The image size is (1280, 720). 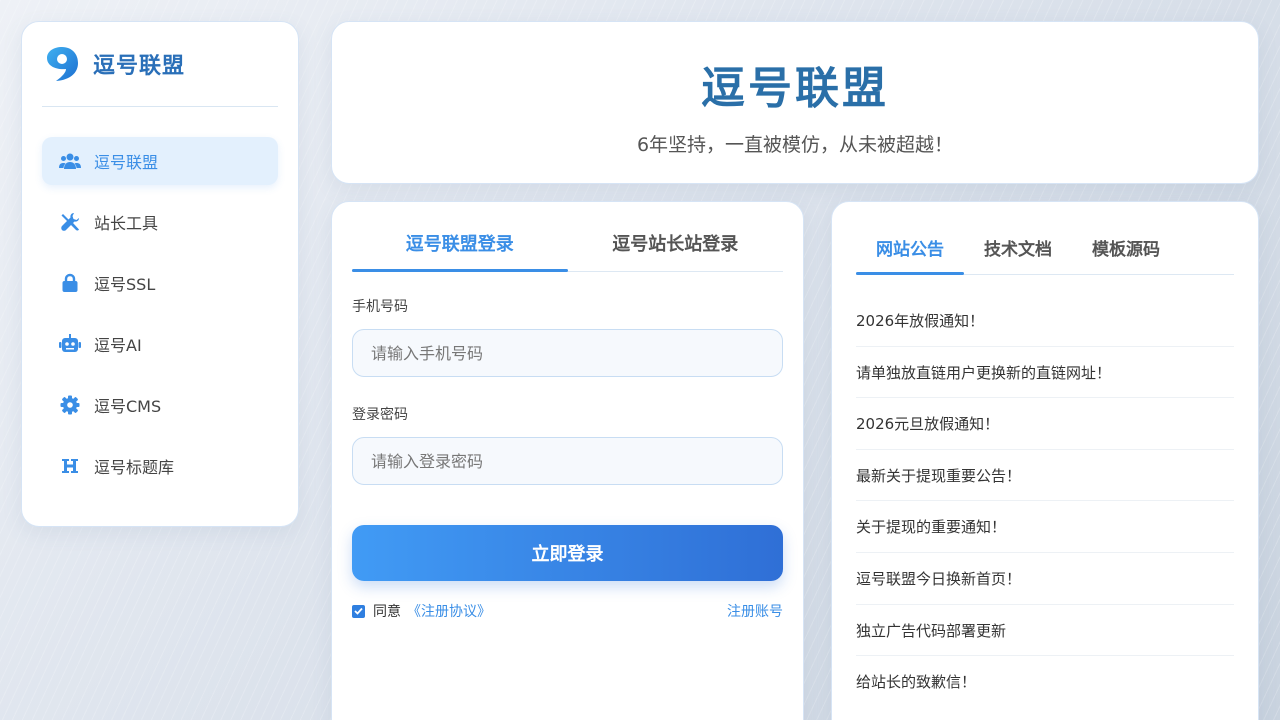 I want to click on brand: 逗号联盟, so click(x=160, y=64).